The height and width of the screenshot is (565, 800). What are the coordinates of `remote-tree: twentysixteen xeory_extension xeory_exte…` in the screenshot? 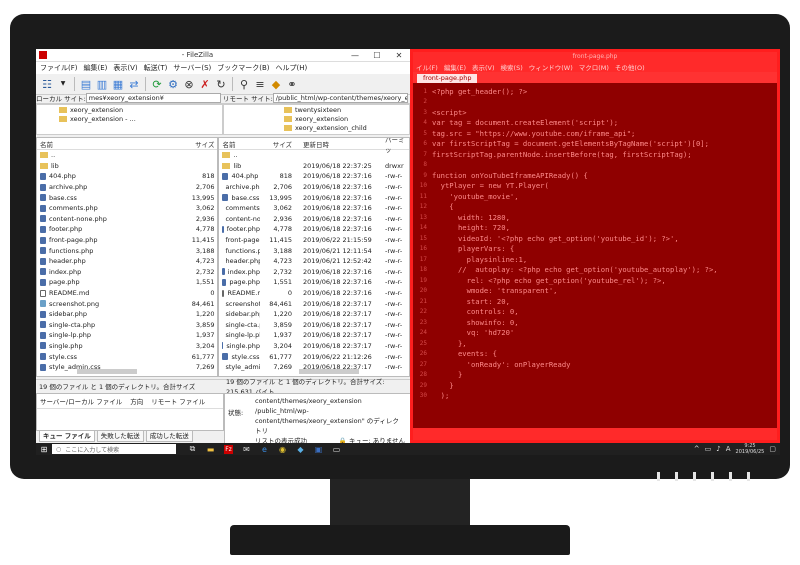 It's located at (316, 119).